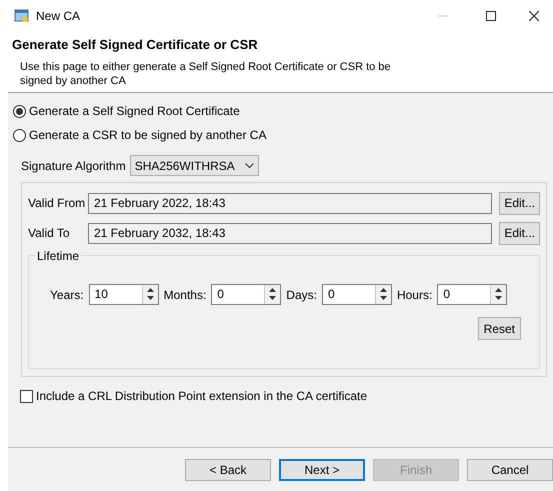 This screenshot has height=491, width=553. Describe the element at coordinates (290, 233) in the screenshot. I see `date-field: 21 February 2032, 18:43` at that location.